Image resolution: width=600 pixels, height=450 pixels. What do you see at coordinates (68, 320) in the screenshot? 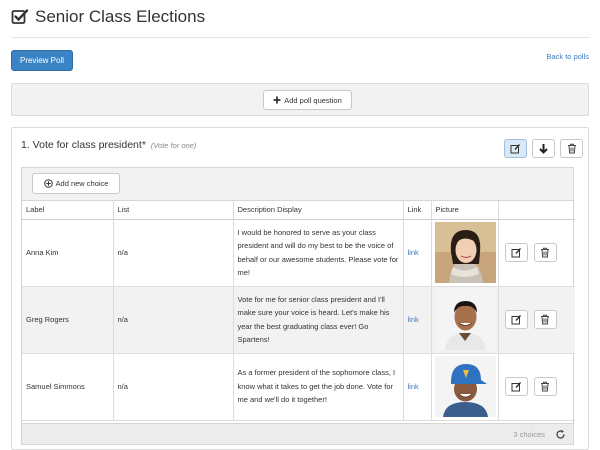
I see `choice-label: Greg Rogers` at bounding box center [68, 320].